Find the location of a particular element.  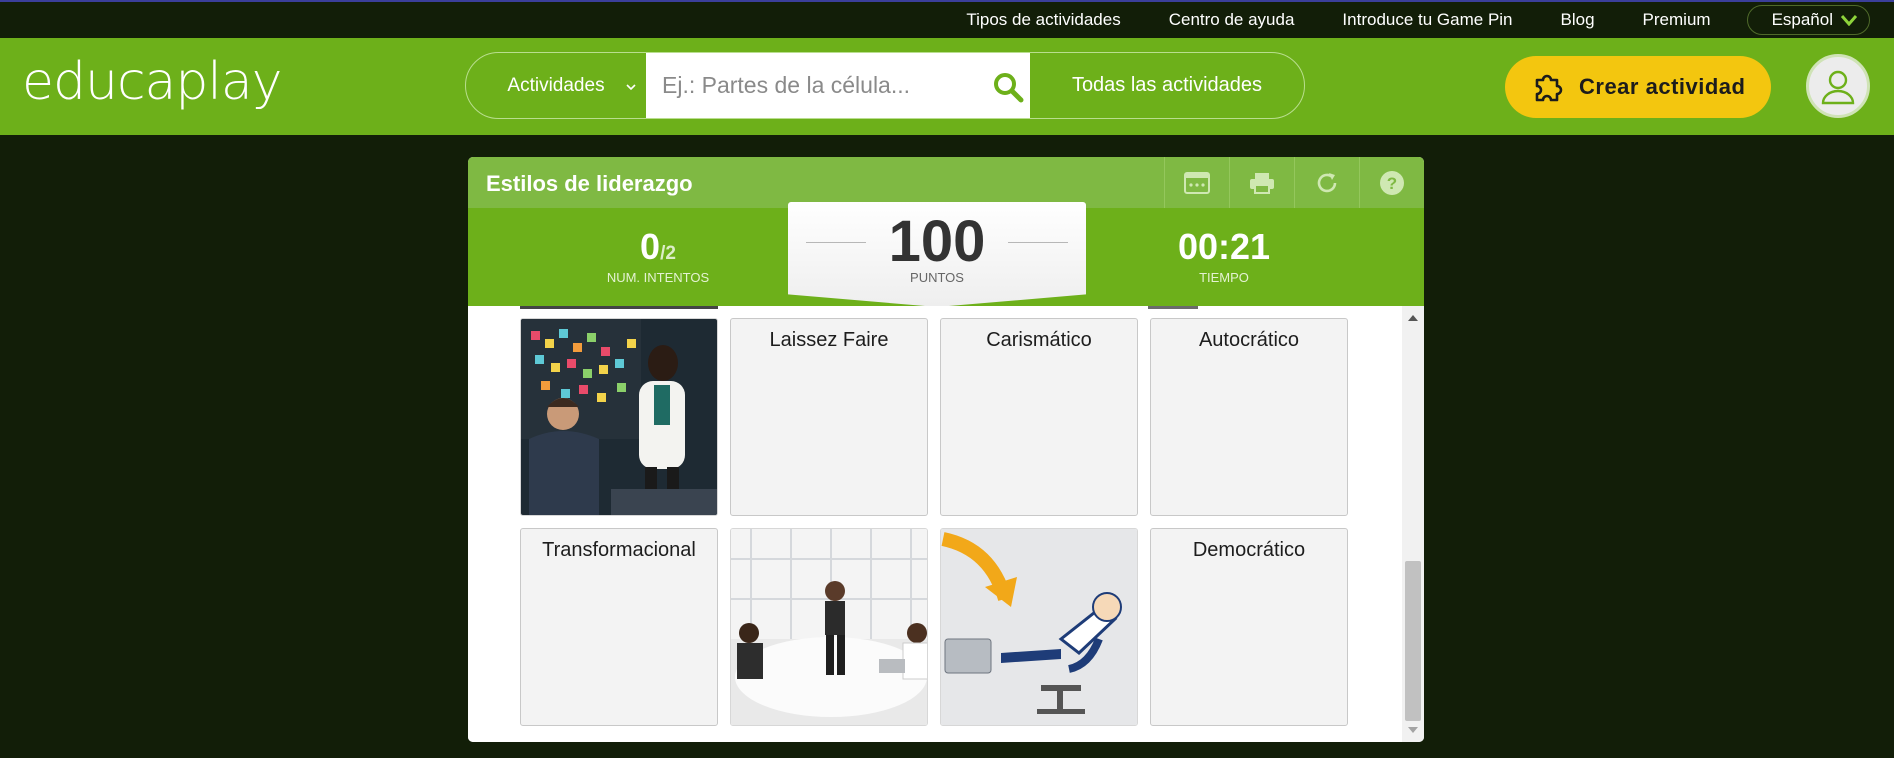

window-icon is located at coordinates (1197, 182).